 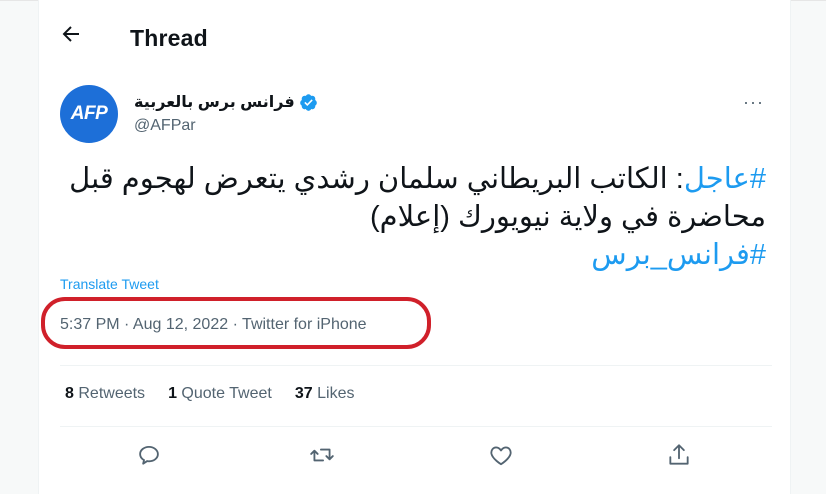 I want to click on quotes-label: Quote Tweet, so click(x=226, y=393).